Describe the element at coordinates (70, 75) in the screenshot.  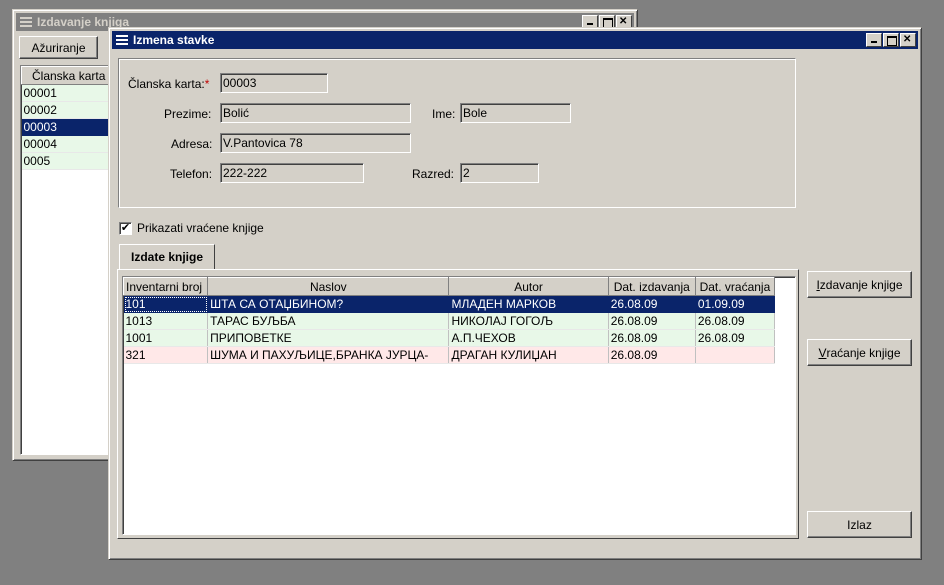
I see `member-card-header: Članska karta` at that location.